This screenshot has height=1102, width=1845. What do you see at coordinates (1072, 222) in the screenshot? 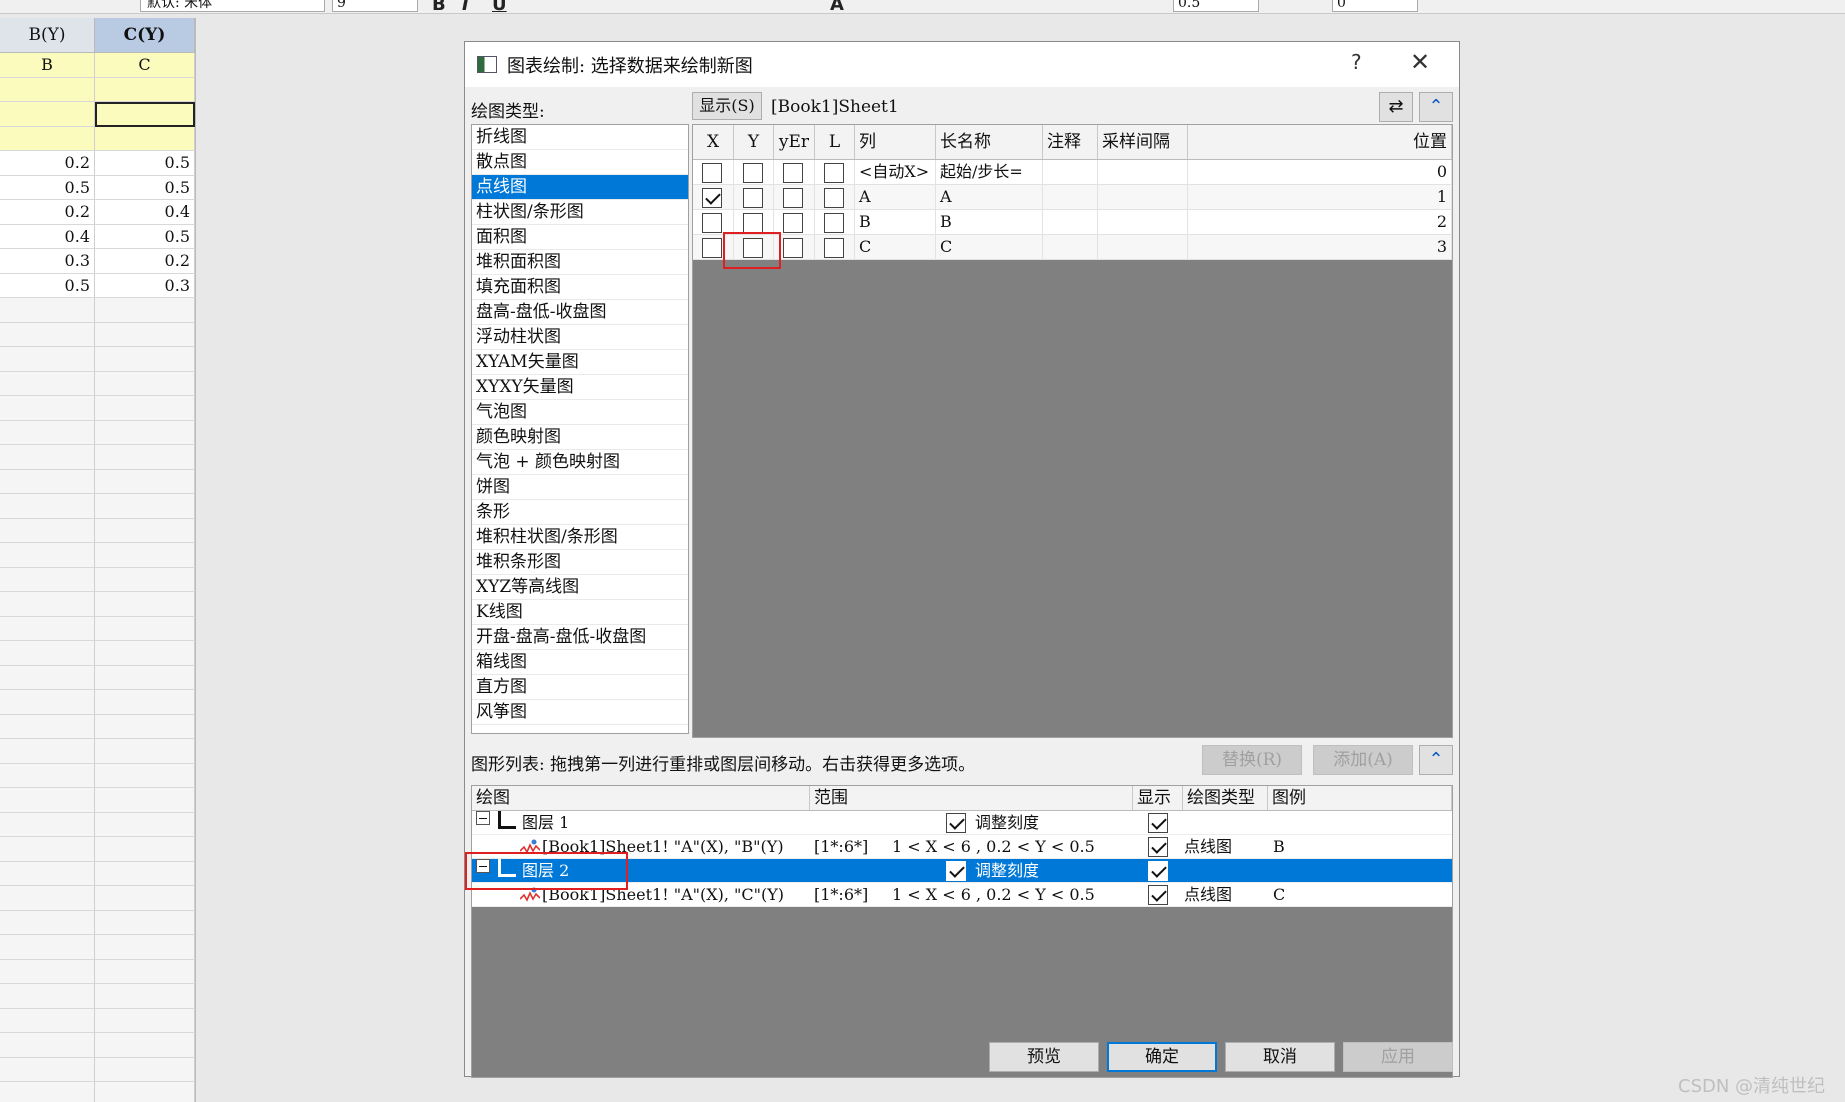
I see `column-row: BB 2` at bounding box center [1072, 222].